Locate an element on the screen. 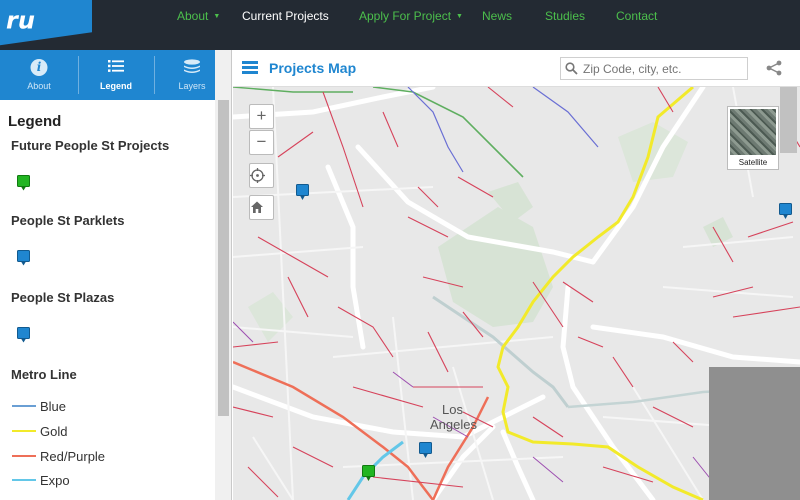 The width and height of the screenshot is (800, 500). nav-contact-label: Contact is located at coordinates (637, 16).